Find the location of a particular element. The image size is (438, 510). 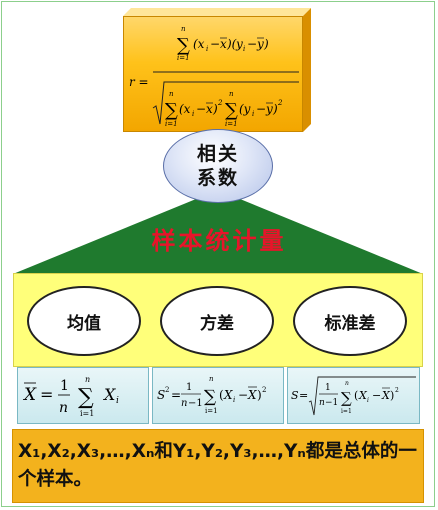

correlation-label: 相关系数 is located at coordinates (217, 166).